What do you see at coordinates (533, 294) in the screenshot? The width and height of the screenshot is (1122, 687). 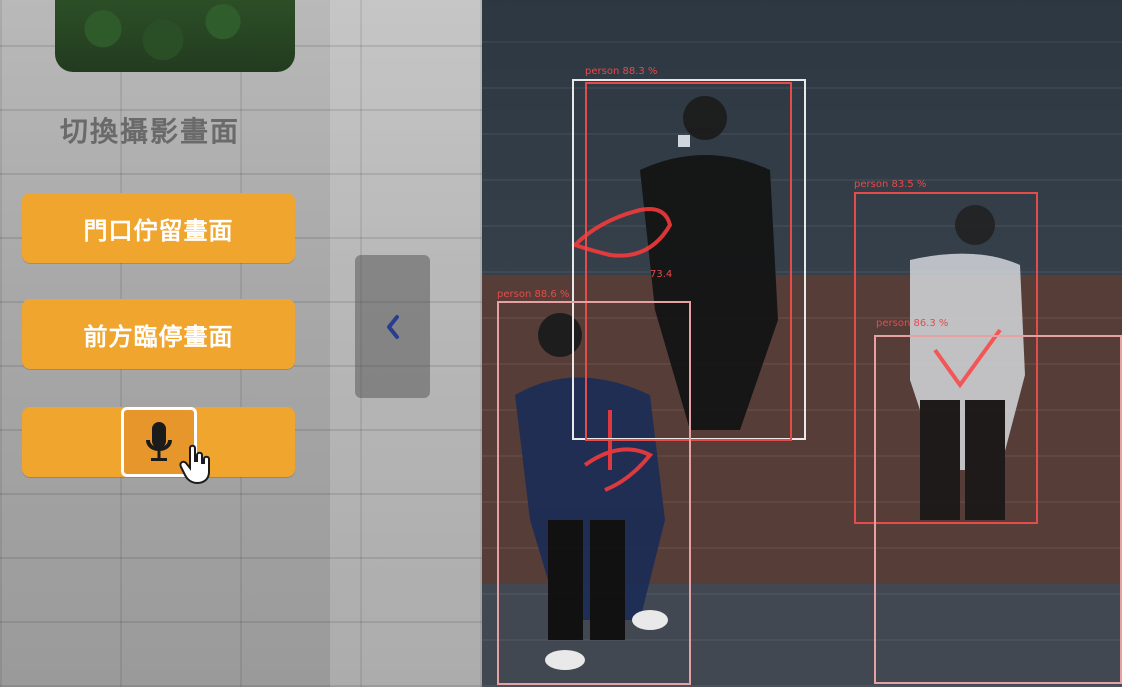 I see `detection-label-2: person 88.6 %` at bounding box center [533, 294].